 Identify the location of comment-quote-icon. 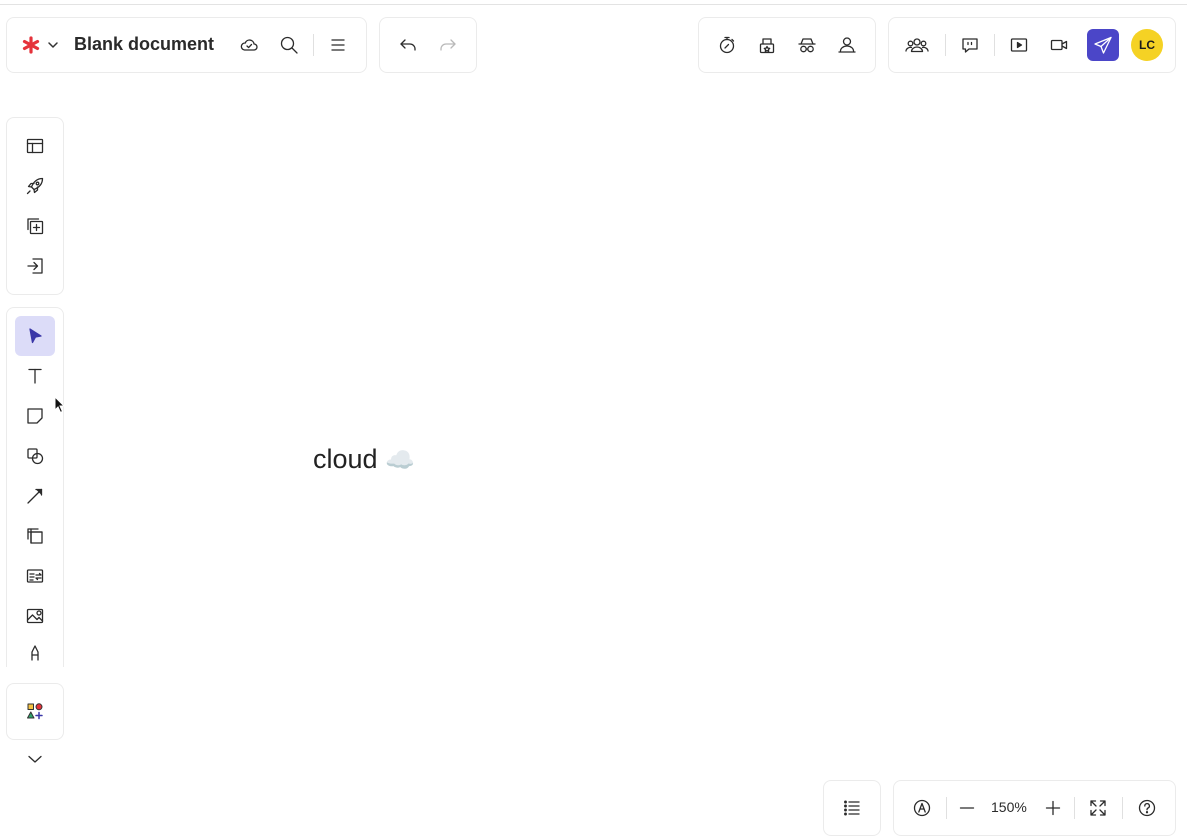
(970, 45).